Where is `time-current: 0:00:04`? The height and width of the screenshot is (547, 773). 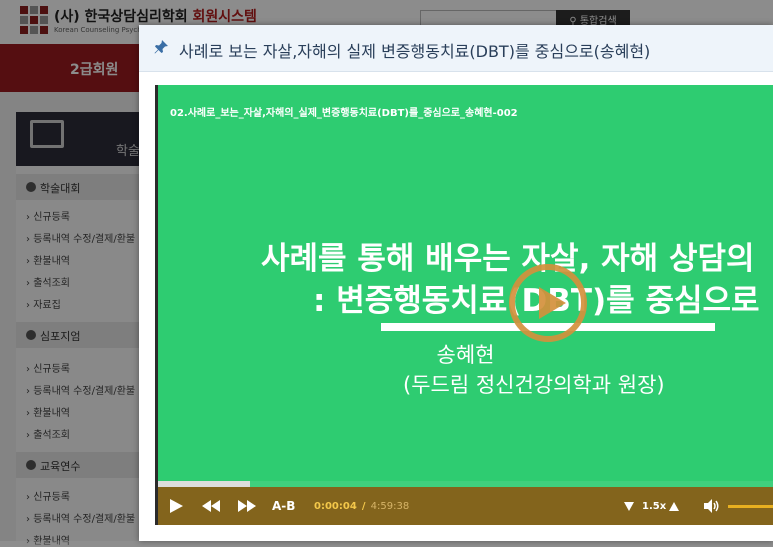 time-current: 0:00:04 is located at coordinates (335, 506).